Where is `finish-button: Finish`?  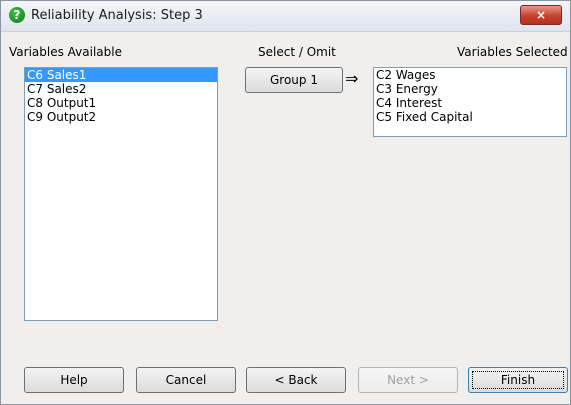
finish-button: Finish is located at coordinates (518, 380).